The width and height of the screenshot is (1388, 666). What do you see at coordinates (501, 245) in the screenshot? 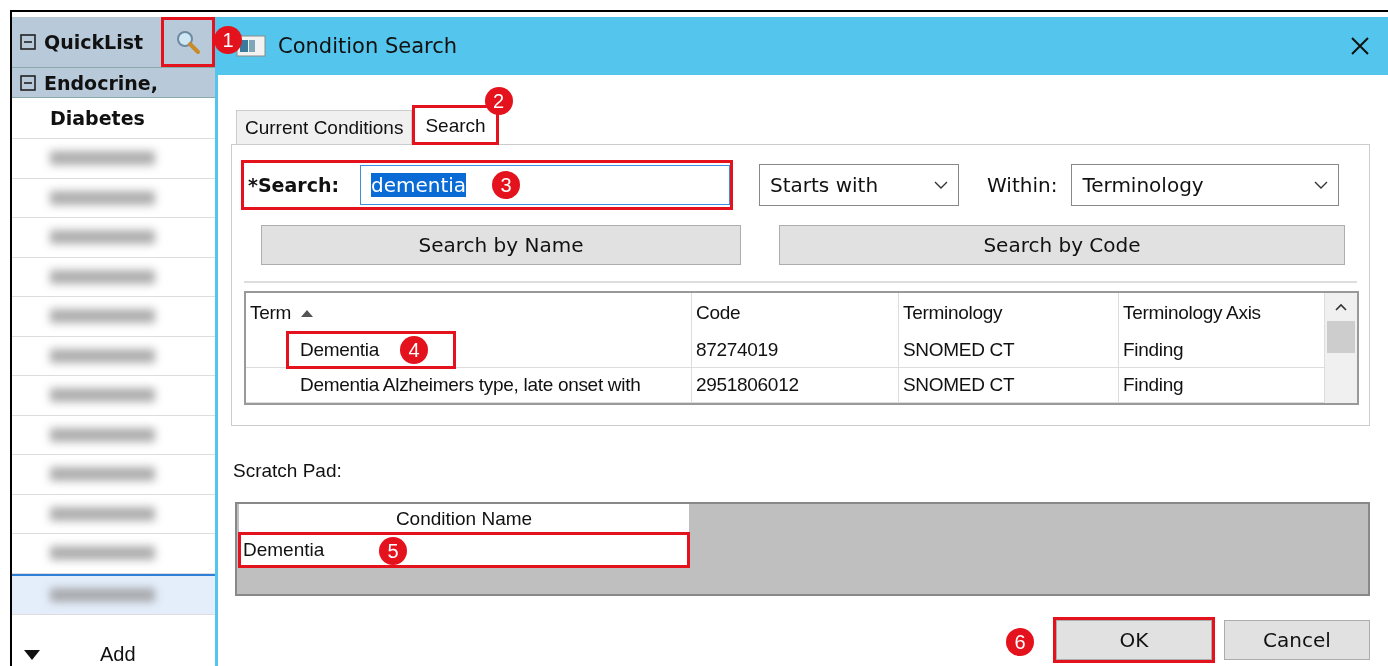
I see `search-button: Search by Name` at bounding box center [501, 245].